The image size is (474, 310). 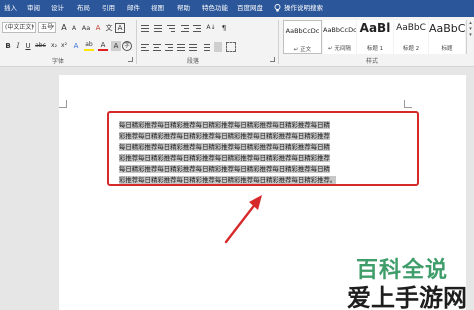 What do you see at coordinates (407, 297) in the screenshot?
I see `watermark-site-name: 爱上手游网` at bounding box center [407, 297].